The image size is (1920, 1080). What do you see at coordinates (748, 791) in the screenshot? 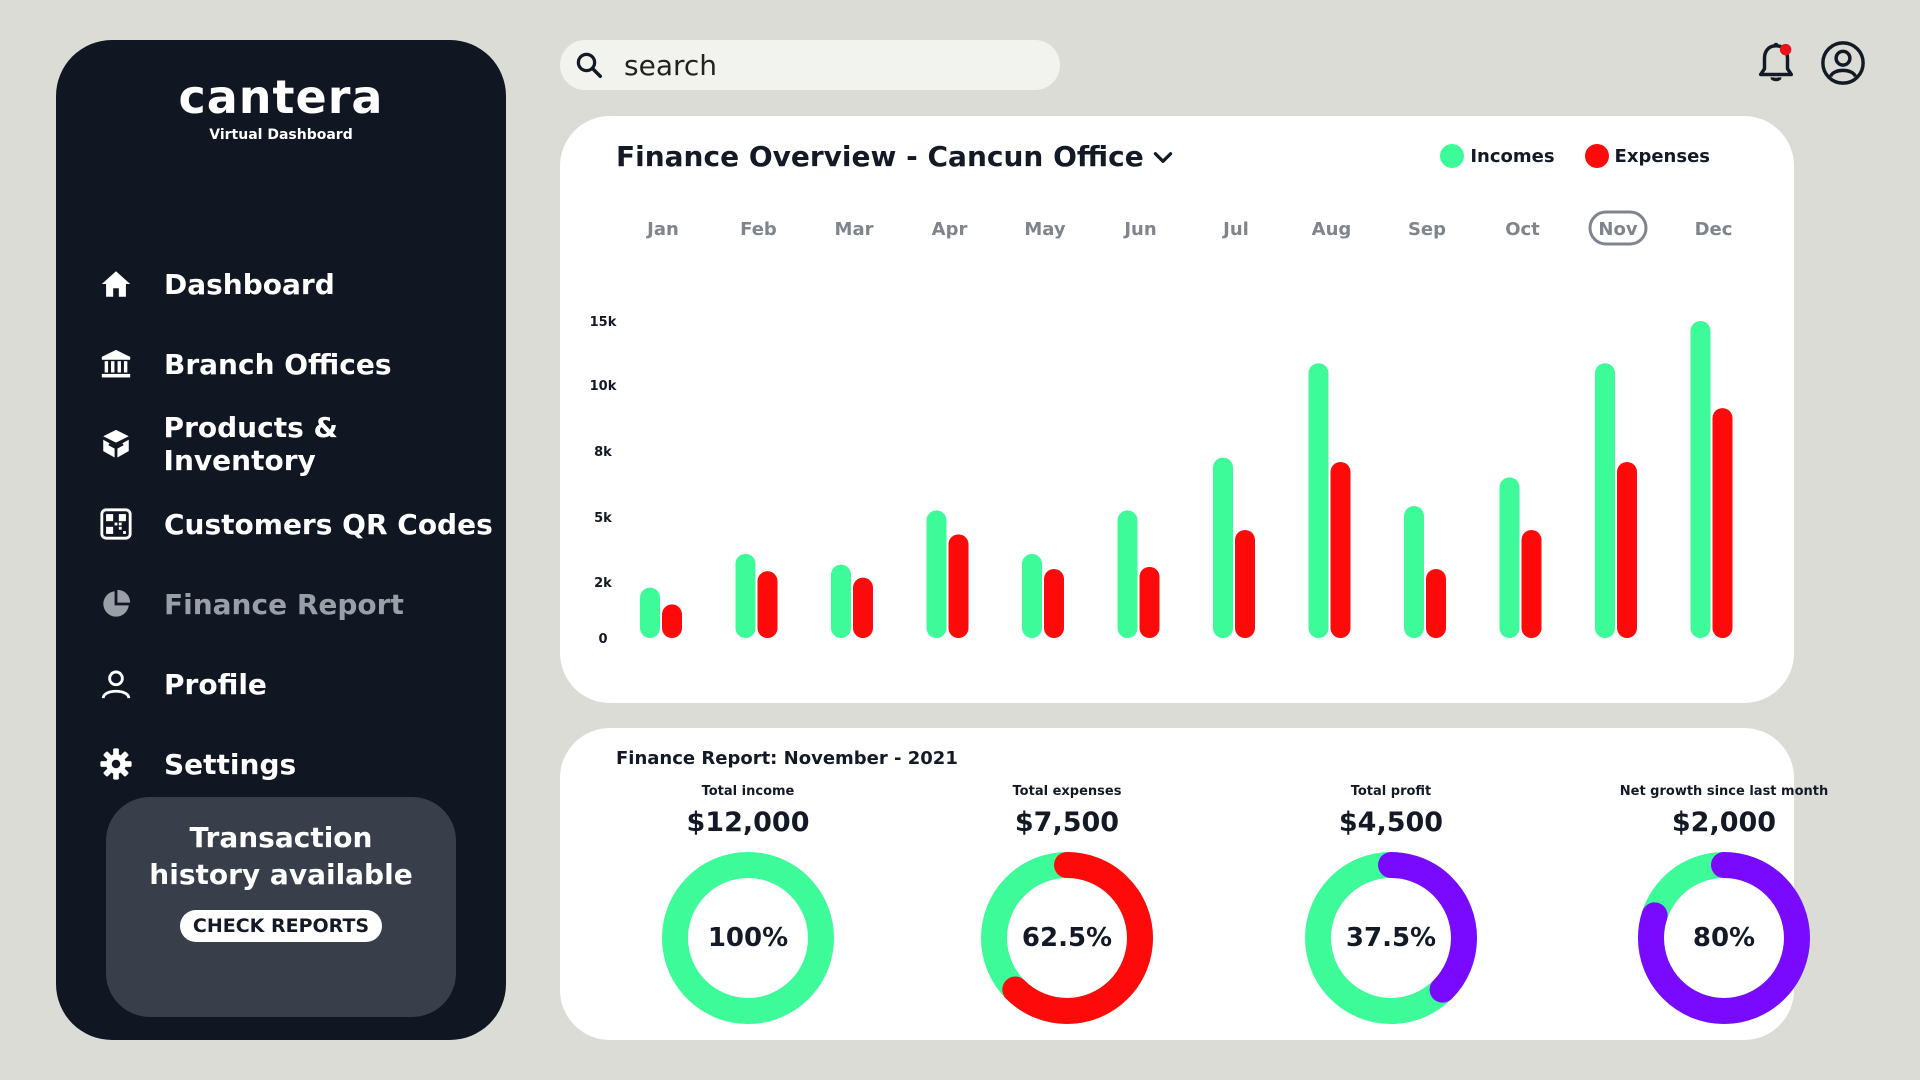
I see `metric-label: Total income` at bounding box center [748, 791].